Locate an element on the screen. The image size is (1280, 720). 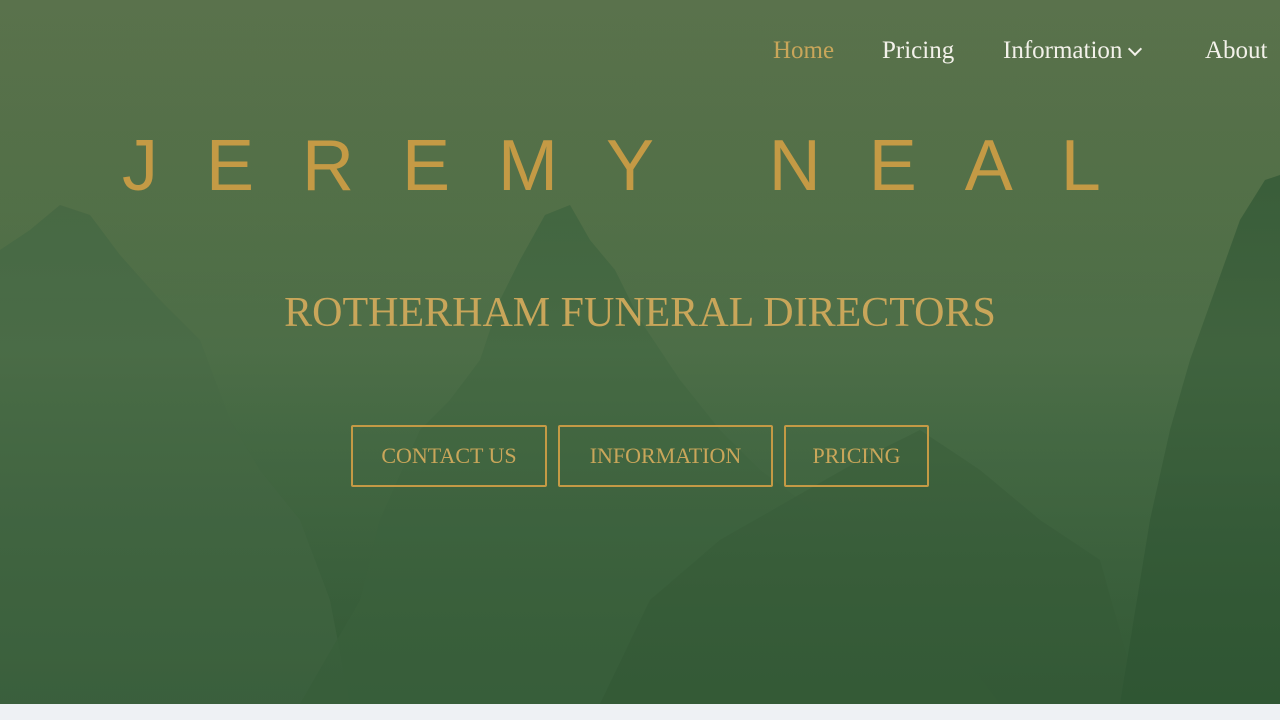
hero-subtitle: ROTHERHAM FUNERAL DIRECTORS is located at coordinates (640, 313).